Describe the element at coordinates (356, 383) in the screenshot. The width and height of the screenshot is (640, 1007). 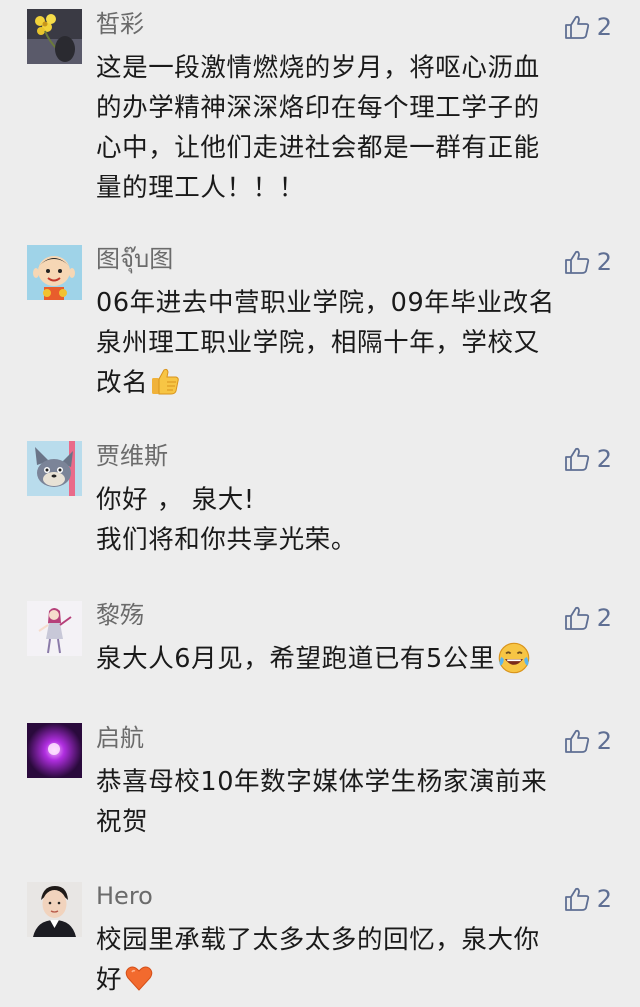
I see `comment-text-line: 改名` at that location.